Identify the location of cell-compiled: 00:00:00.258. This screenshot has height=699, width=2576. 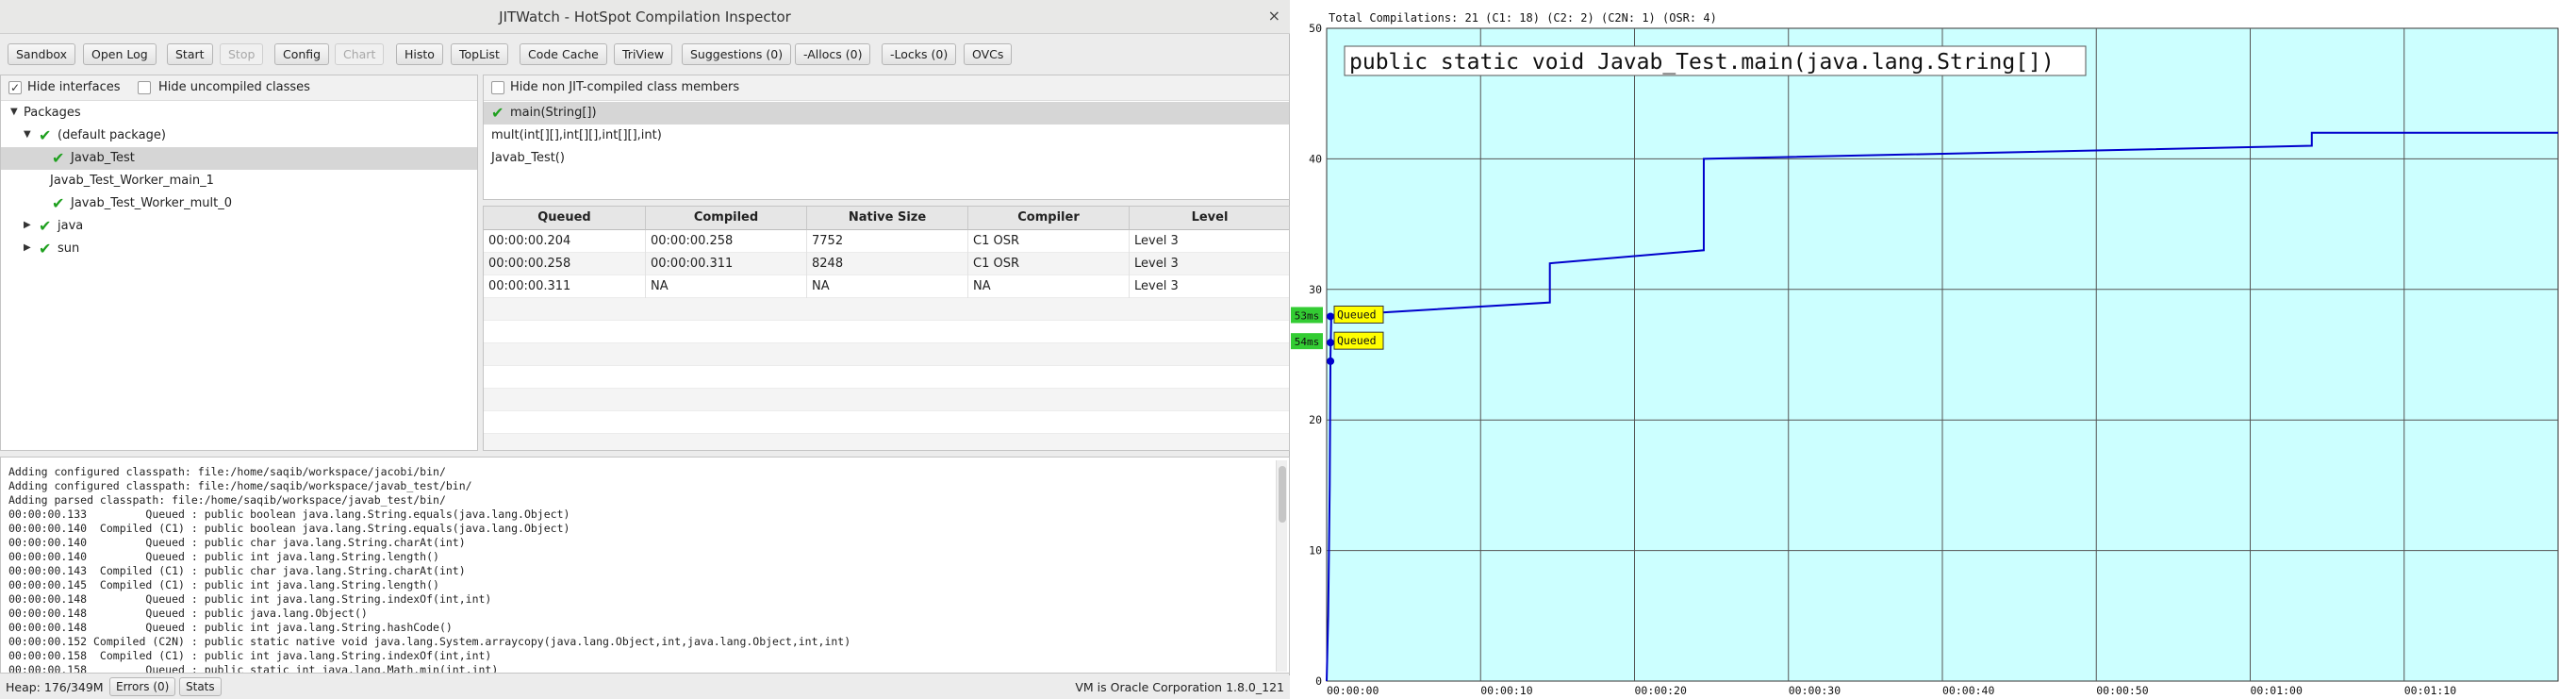
(726, 242).